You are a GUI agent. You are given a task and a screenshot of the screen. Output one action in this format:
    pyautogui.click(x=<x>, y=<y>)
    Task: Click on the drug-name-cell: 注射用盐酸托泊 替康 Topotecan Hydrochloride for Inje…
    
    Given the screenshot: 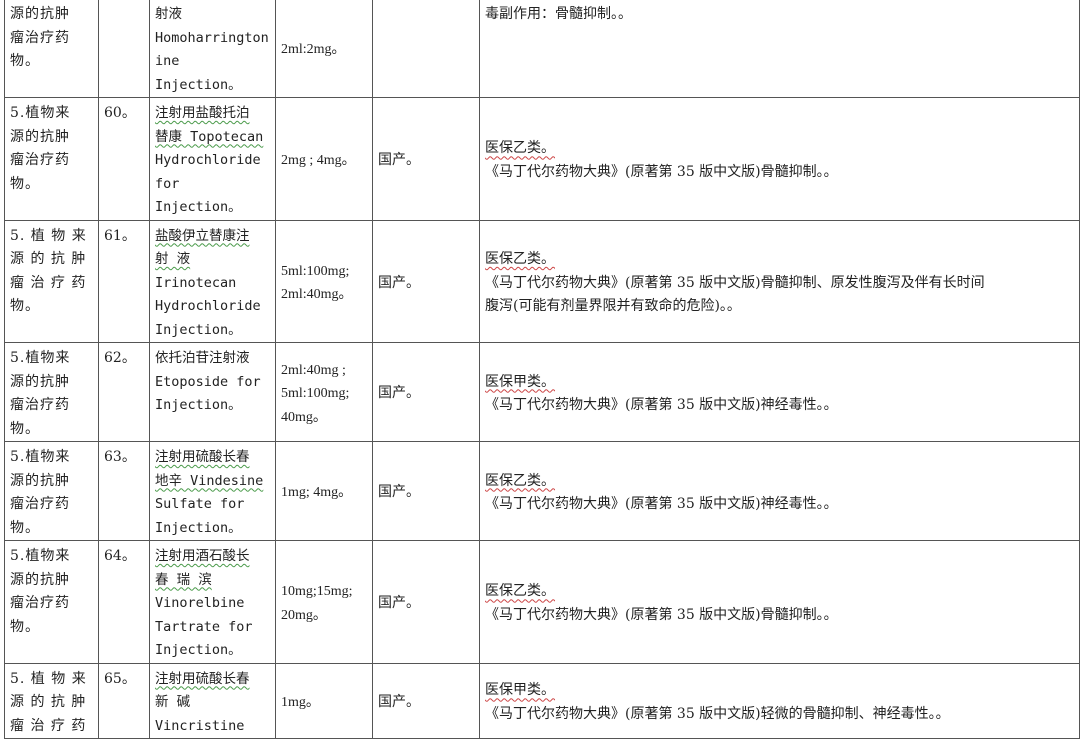 What is the action you would take?
    pyautogui.click(x=212, y=159)
    